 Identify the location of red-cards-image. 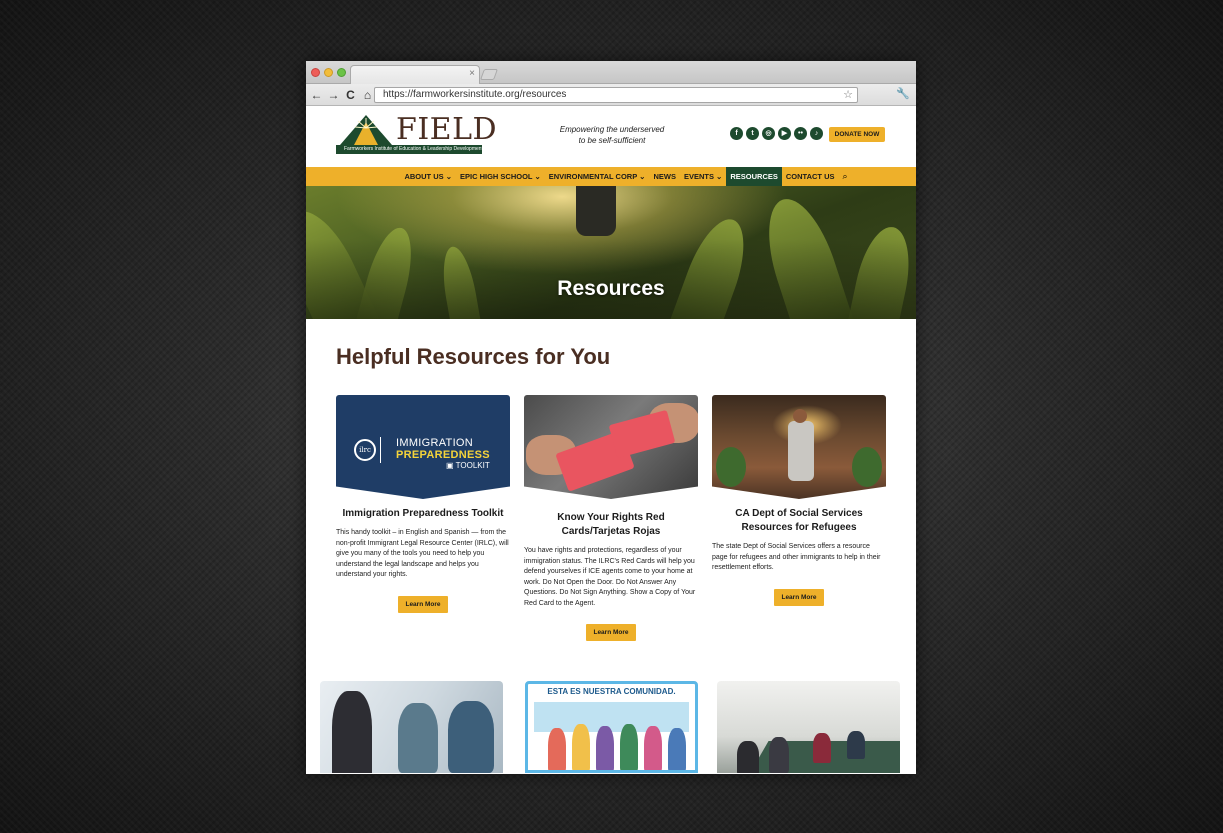
(611, 447).